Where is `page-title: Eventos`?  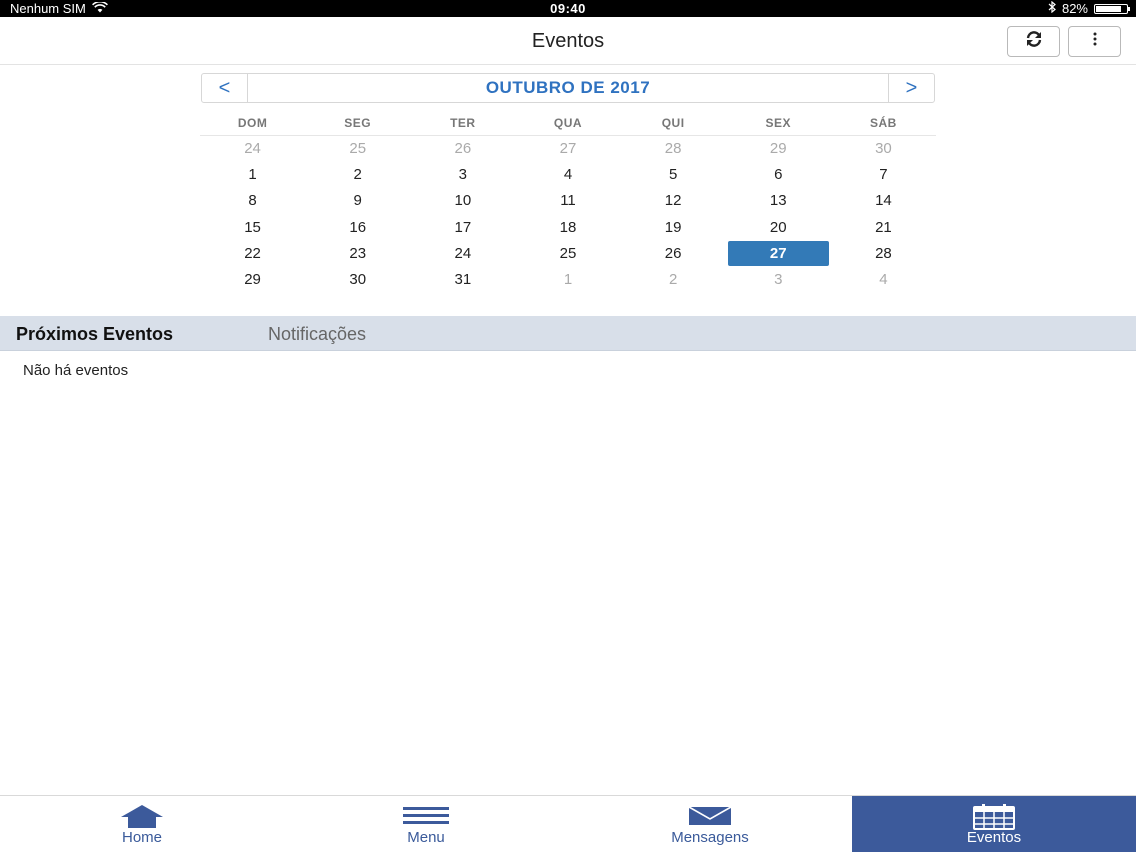 page-title: Eventos is located at coordinates (568, 41).